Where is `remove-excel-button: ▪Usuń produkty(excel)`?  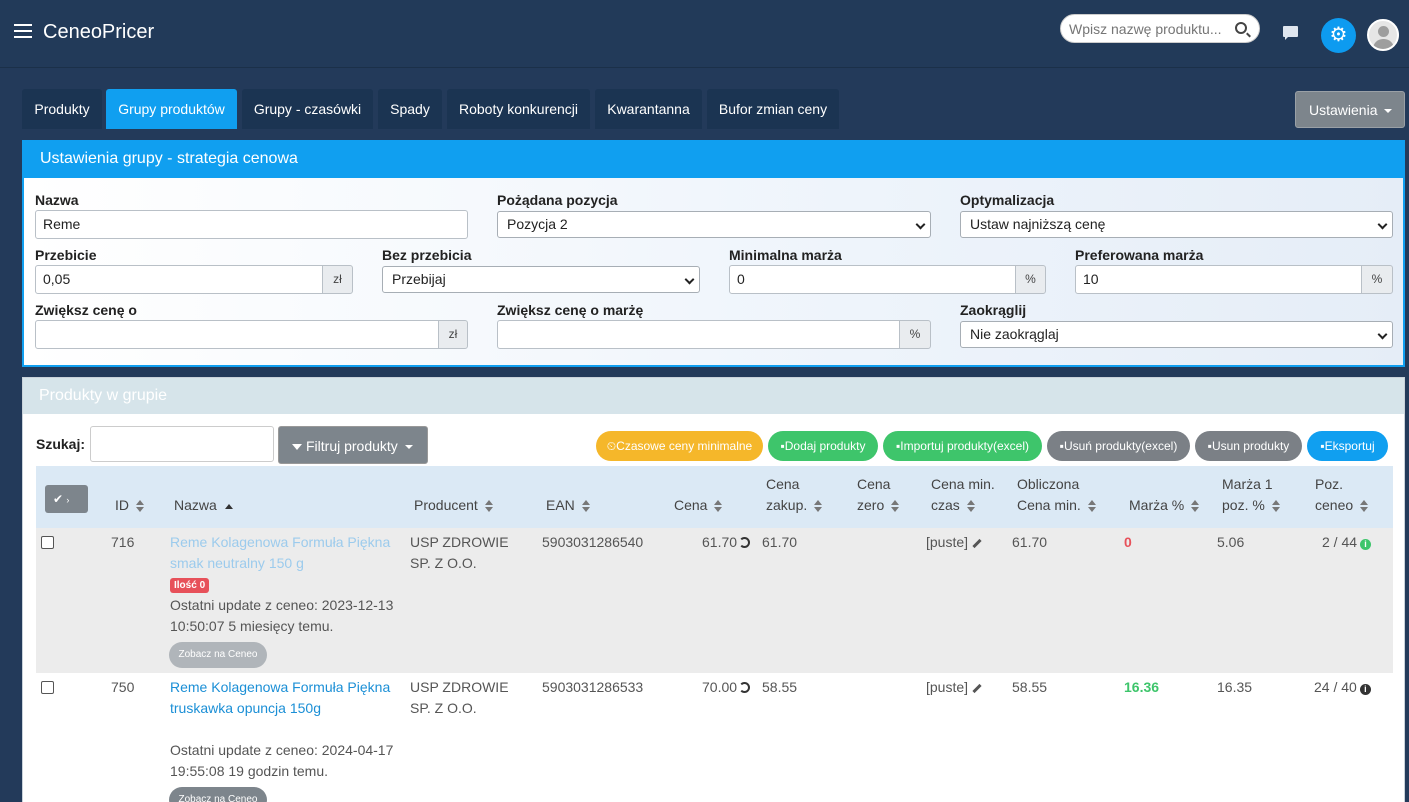 remove-excel-button: ▪Usuń produkty(excel) is located at coordinates (1118, 446).